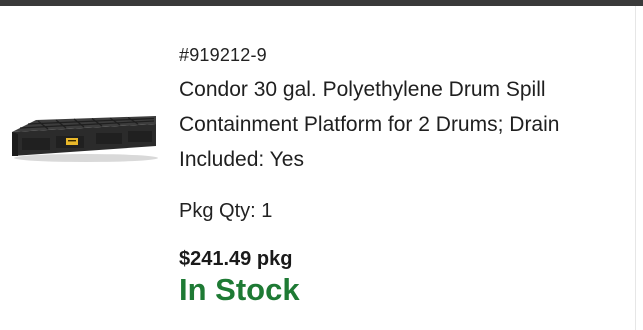 Image resolution: width=643 pixels, height=330 pixels. What do you see at coordinates (236, 259) in the screenshot?
I see `product-price: $241.49 pkg` at bounding box center [236, 259].